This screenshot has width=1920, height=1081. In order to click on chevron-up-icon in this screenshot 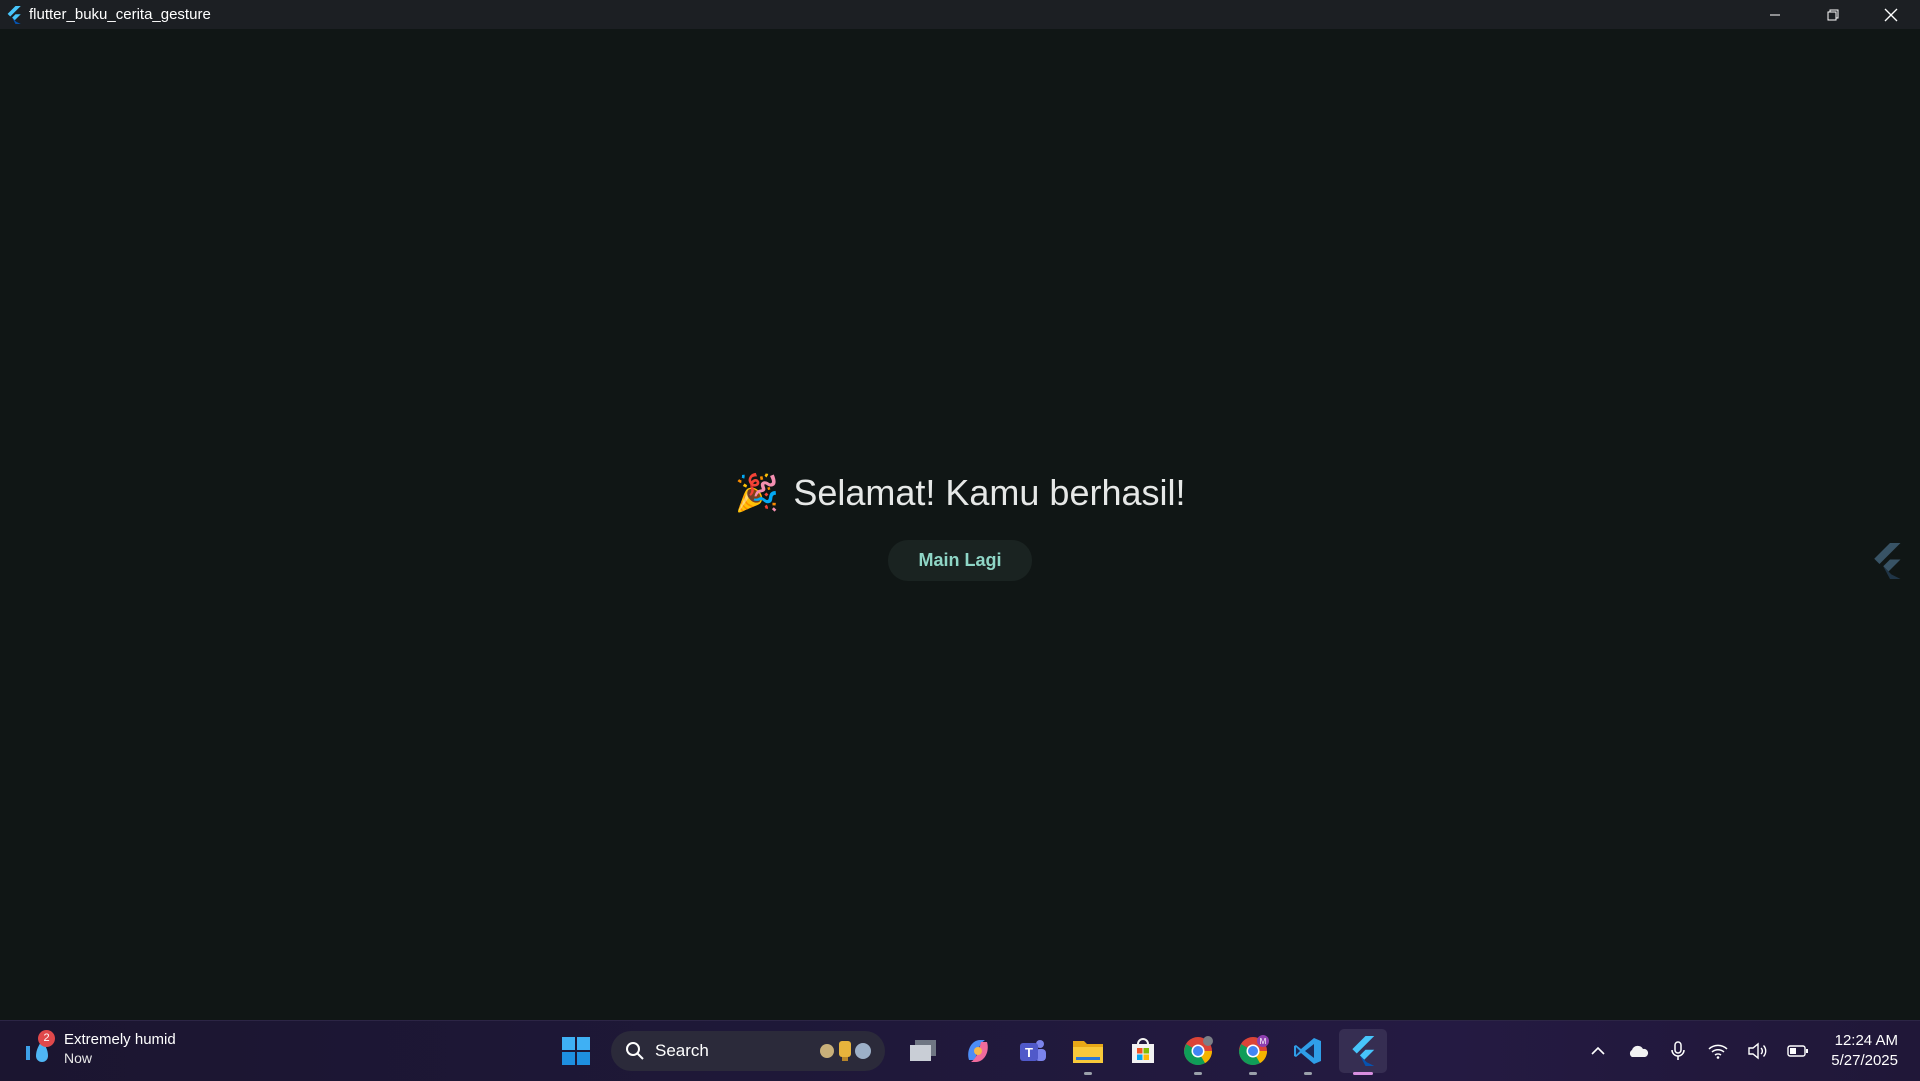, I will do `click(1598, 1050)`.